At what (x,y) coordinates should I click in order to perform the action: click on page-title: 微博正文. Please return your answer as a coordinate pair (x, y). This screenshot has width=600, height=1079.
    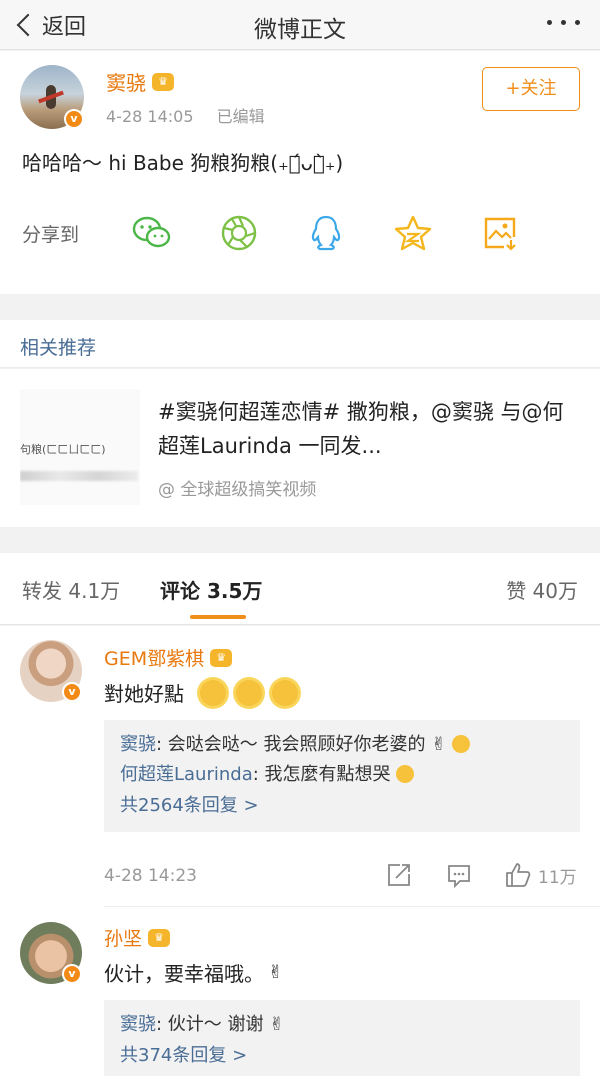
    Looking at the image, I should click on (300, 30).